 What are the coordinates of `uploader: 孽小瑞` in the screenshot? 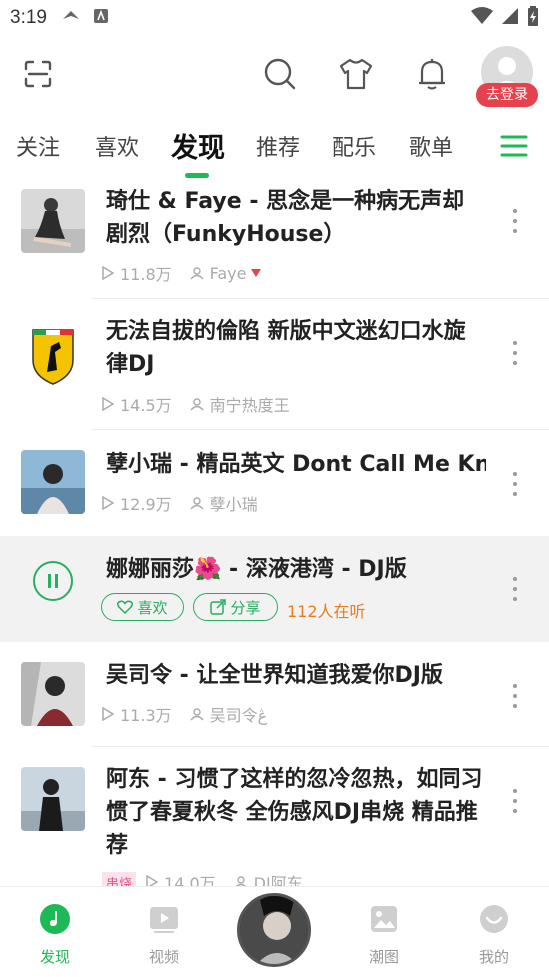 It's located at (224, 503).